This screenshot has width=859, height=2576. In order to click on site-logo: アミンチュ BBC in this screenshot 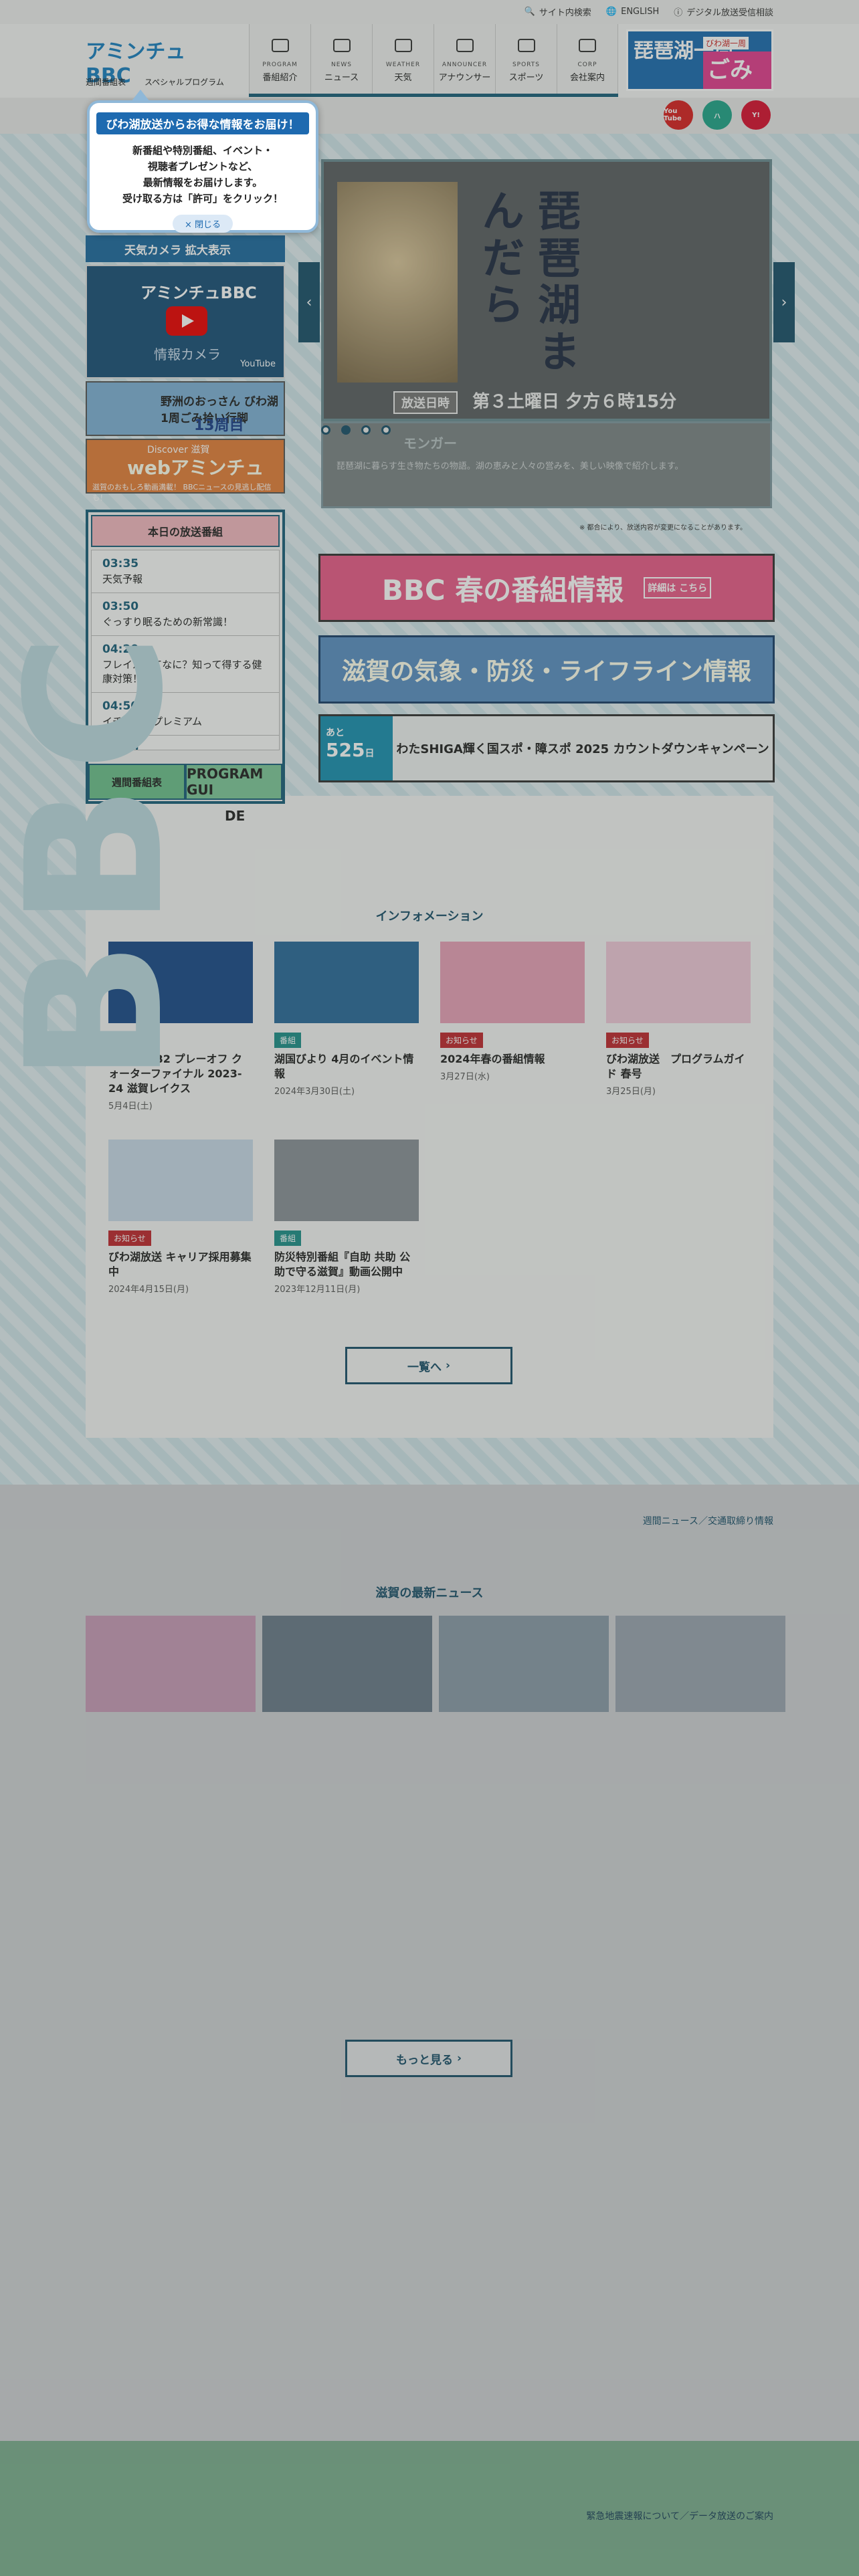, I will do `click(149, 61)`.